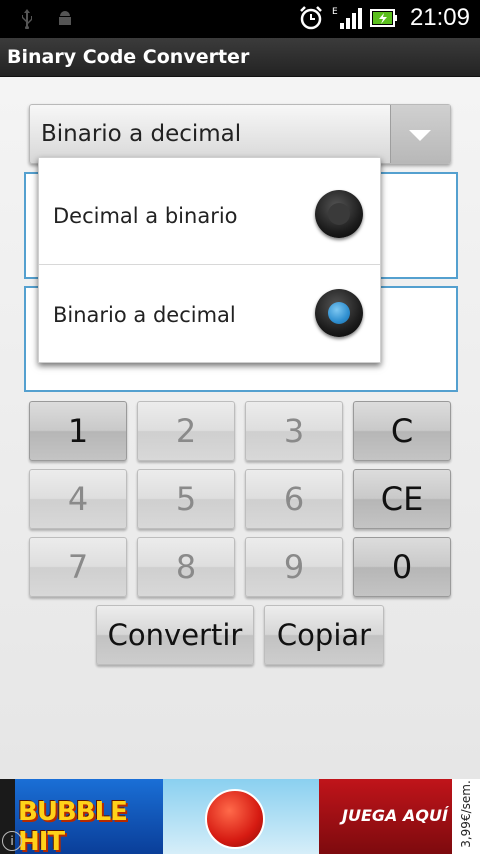 The width and height of the screenshot is (480, 854). What do you see at coordinates (128, 57) in the screenshot?
I see `app-title: Binary Code Converter` at bounding box center [128, 57].